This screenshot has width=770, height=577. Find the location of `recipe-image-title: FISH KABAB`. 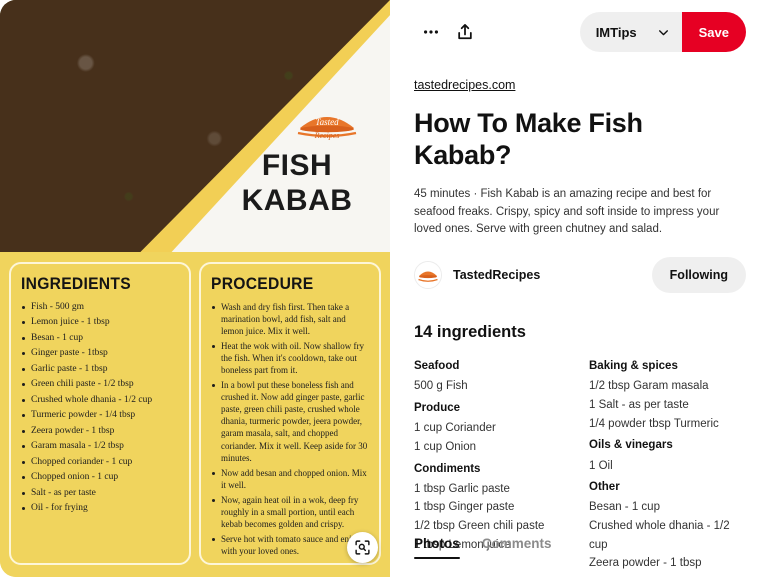

recipe-image-title: FISH KABAB is located at coordinates (297, 183).